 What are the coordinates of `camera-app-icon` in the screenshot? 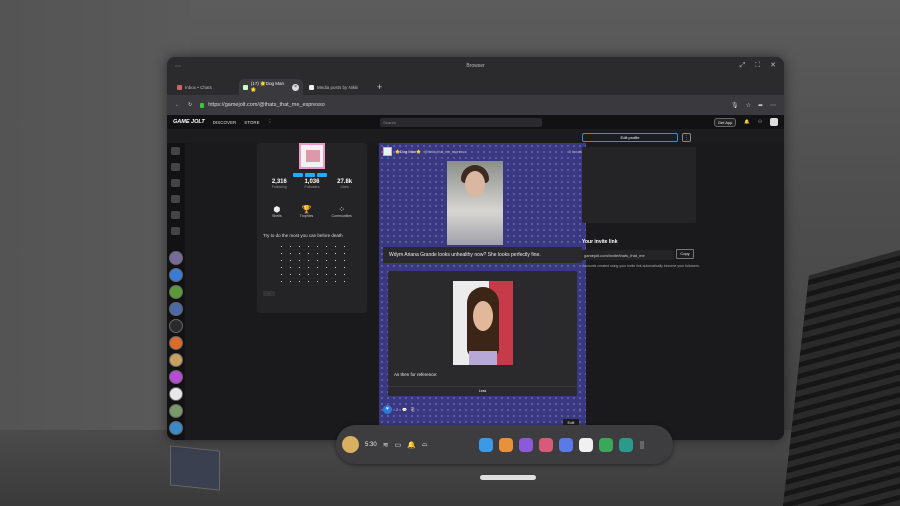 It's located at (546, 444).